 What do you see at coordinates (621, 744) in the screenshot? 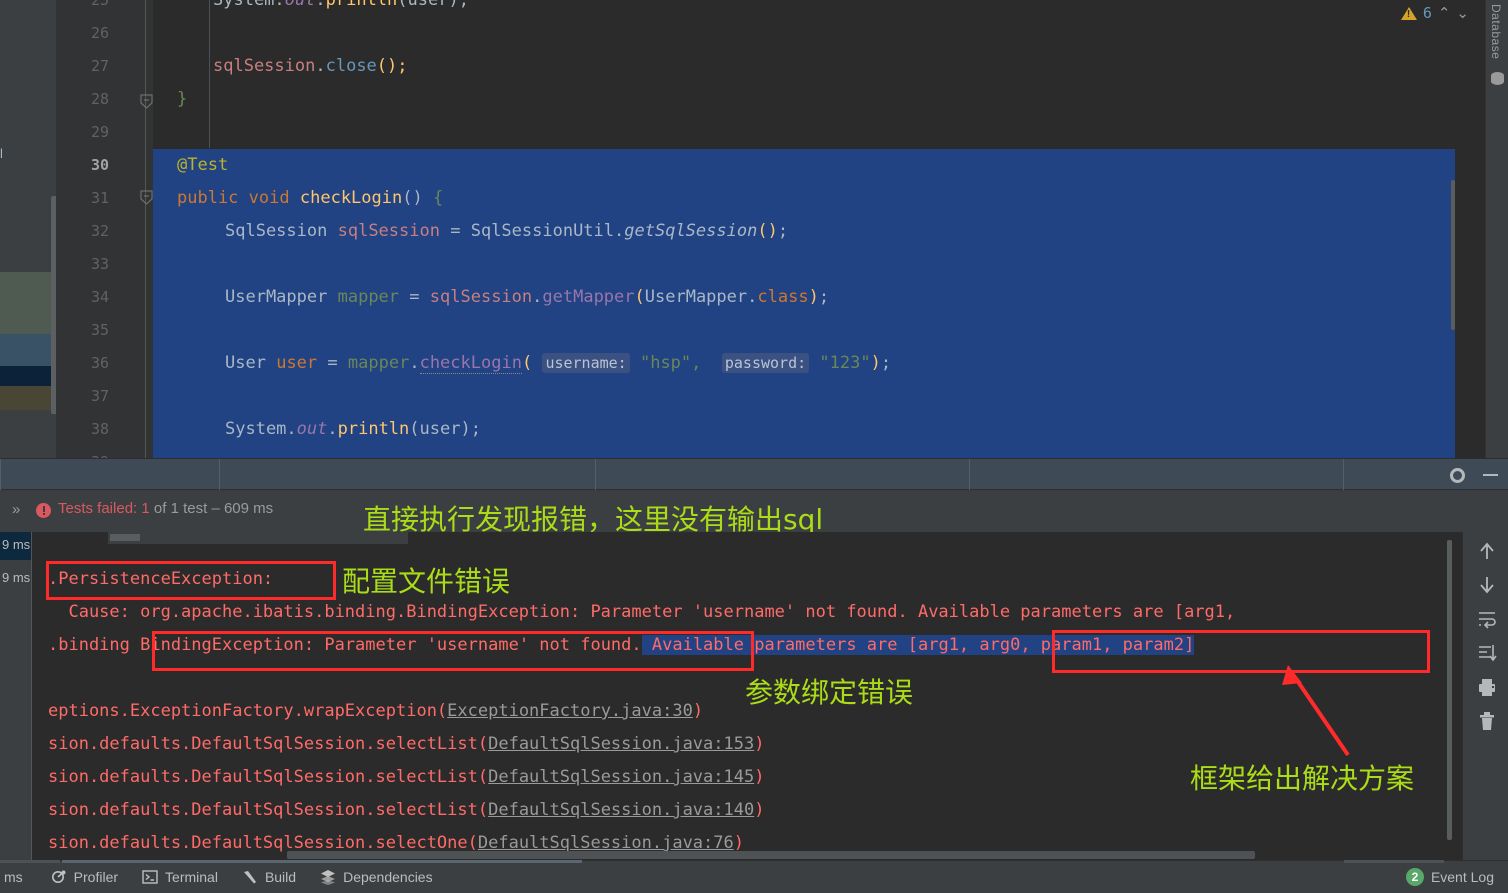
I see `stack-link: DefaultSqlSession.java:153` at bounding box center [621, 744].